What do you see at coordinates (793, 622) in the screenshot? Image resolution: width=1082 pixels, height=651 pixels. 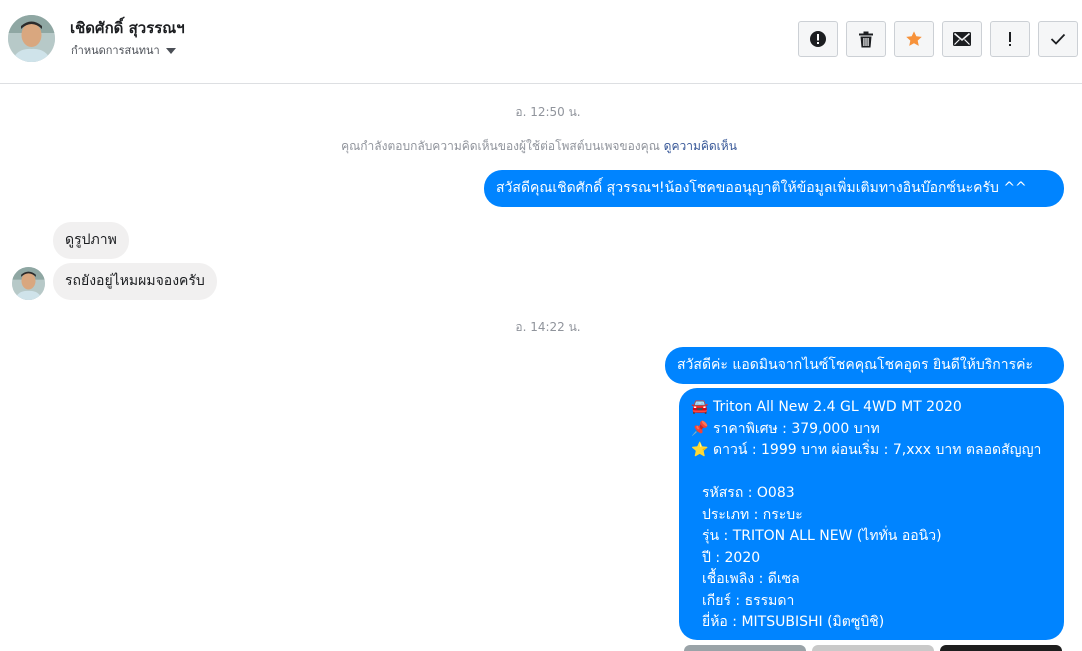 I see `vehicle-brand: ยี่ห้อ : MITSUBISHI (มิตซูบิชิ)` at bounding box center [793, 622].